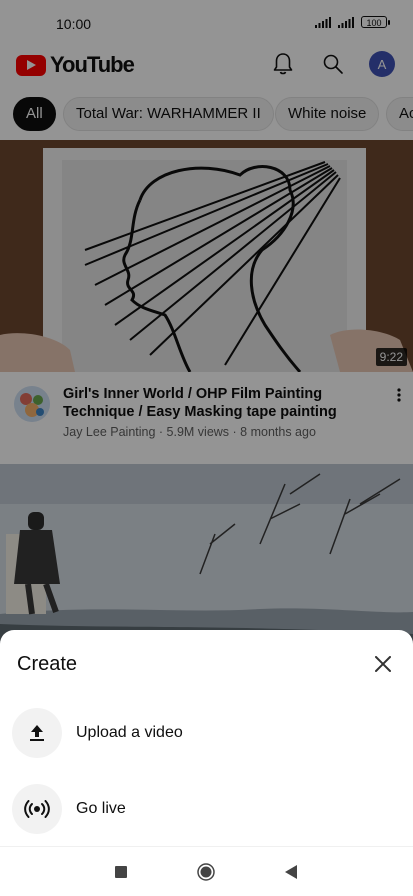 The width and height of the screenshot is (413, 896). I want to click on live-broadcast-icon, so click(37, 809).